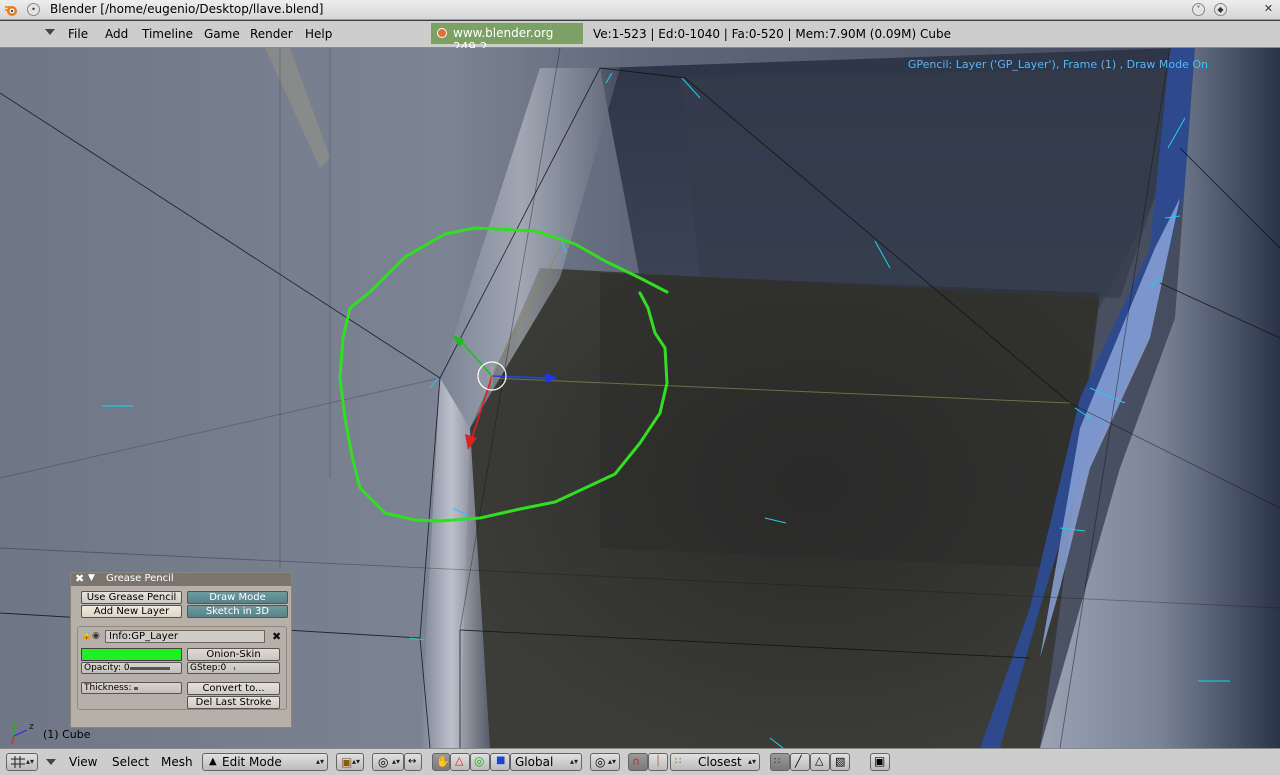 Image resolution: width=1280 pixels, height=775 pixels. Describe the element at coordinates (318, 34) in the screenshot. I see `menu-help: Help` at that location.